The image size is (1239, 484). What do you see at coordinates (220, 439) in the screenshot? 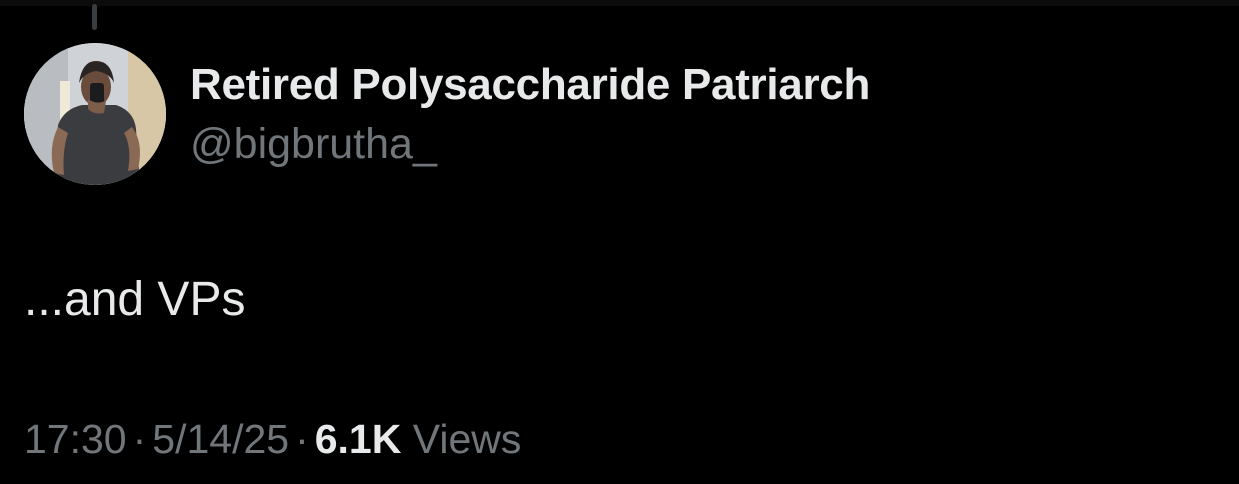
I see `tweet-date: 5/14/25` at bounding box center [220, 439].